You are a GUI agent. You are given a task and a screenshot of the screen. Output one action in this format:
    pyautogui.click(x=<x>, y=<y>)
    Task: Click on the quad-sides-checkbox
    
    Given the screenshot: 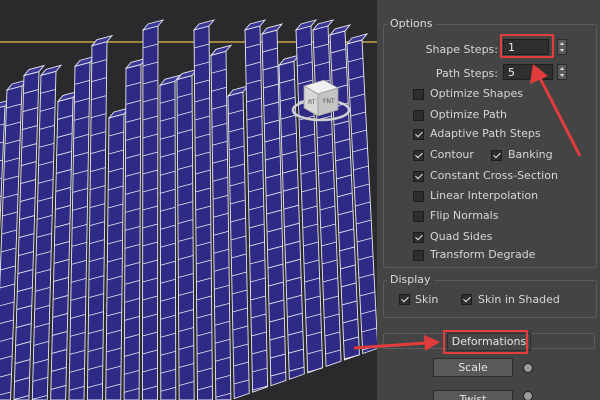 What is the action you would take?
    pyautogui.click(x=418, y=237)
    